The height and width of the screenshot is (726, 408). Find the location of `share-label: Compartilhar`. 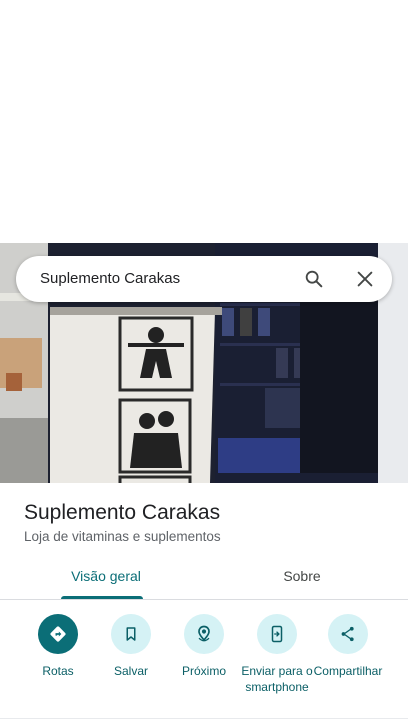

share-label: Compartilhar is located at coordinates (348, 671).